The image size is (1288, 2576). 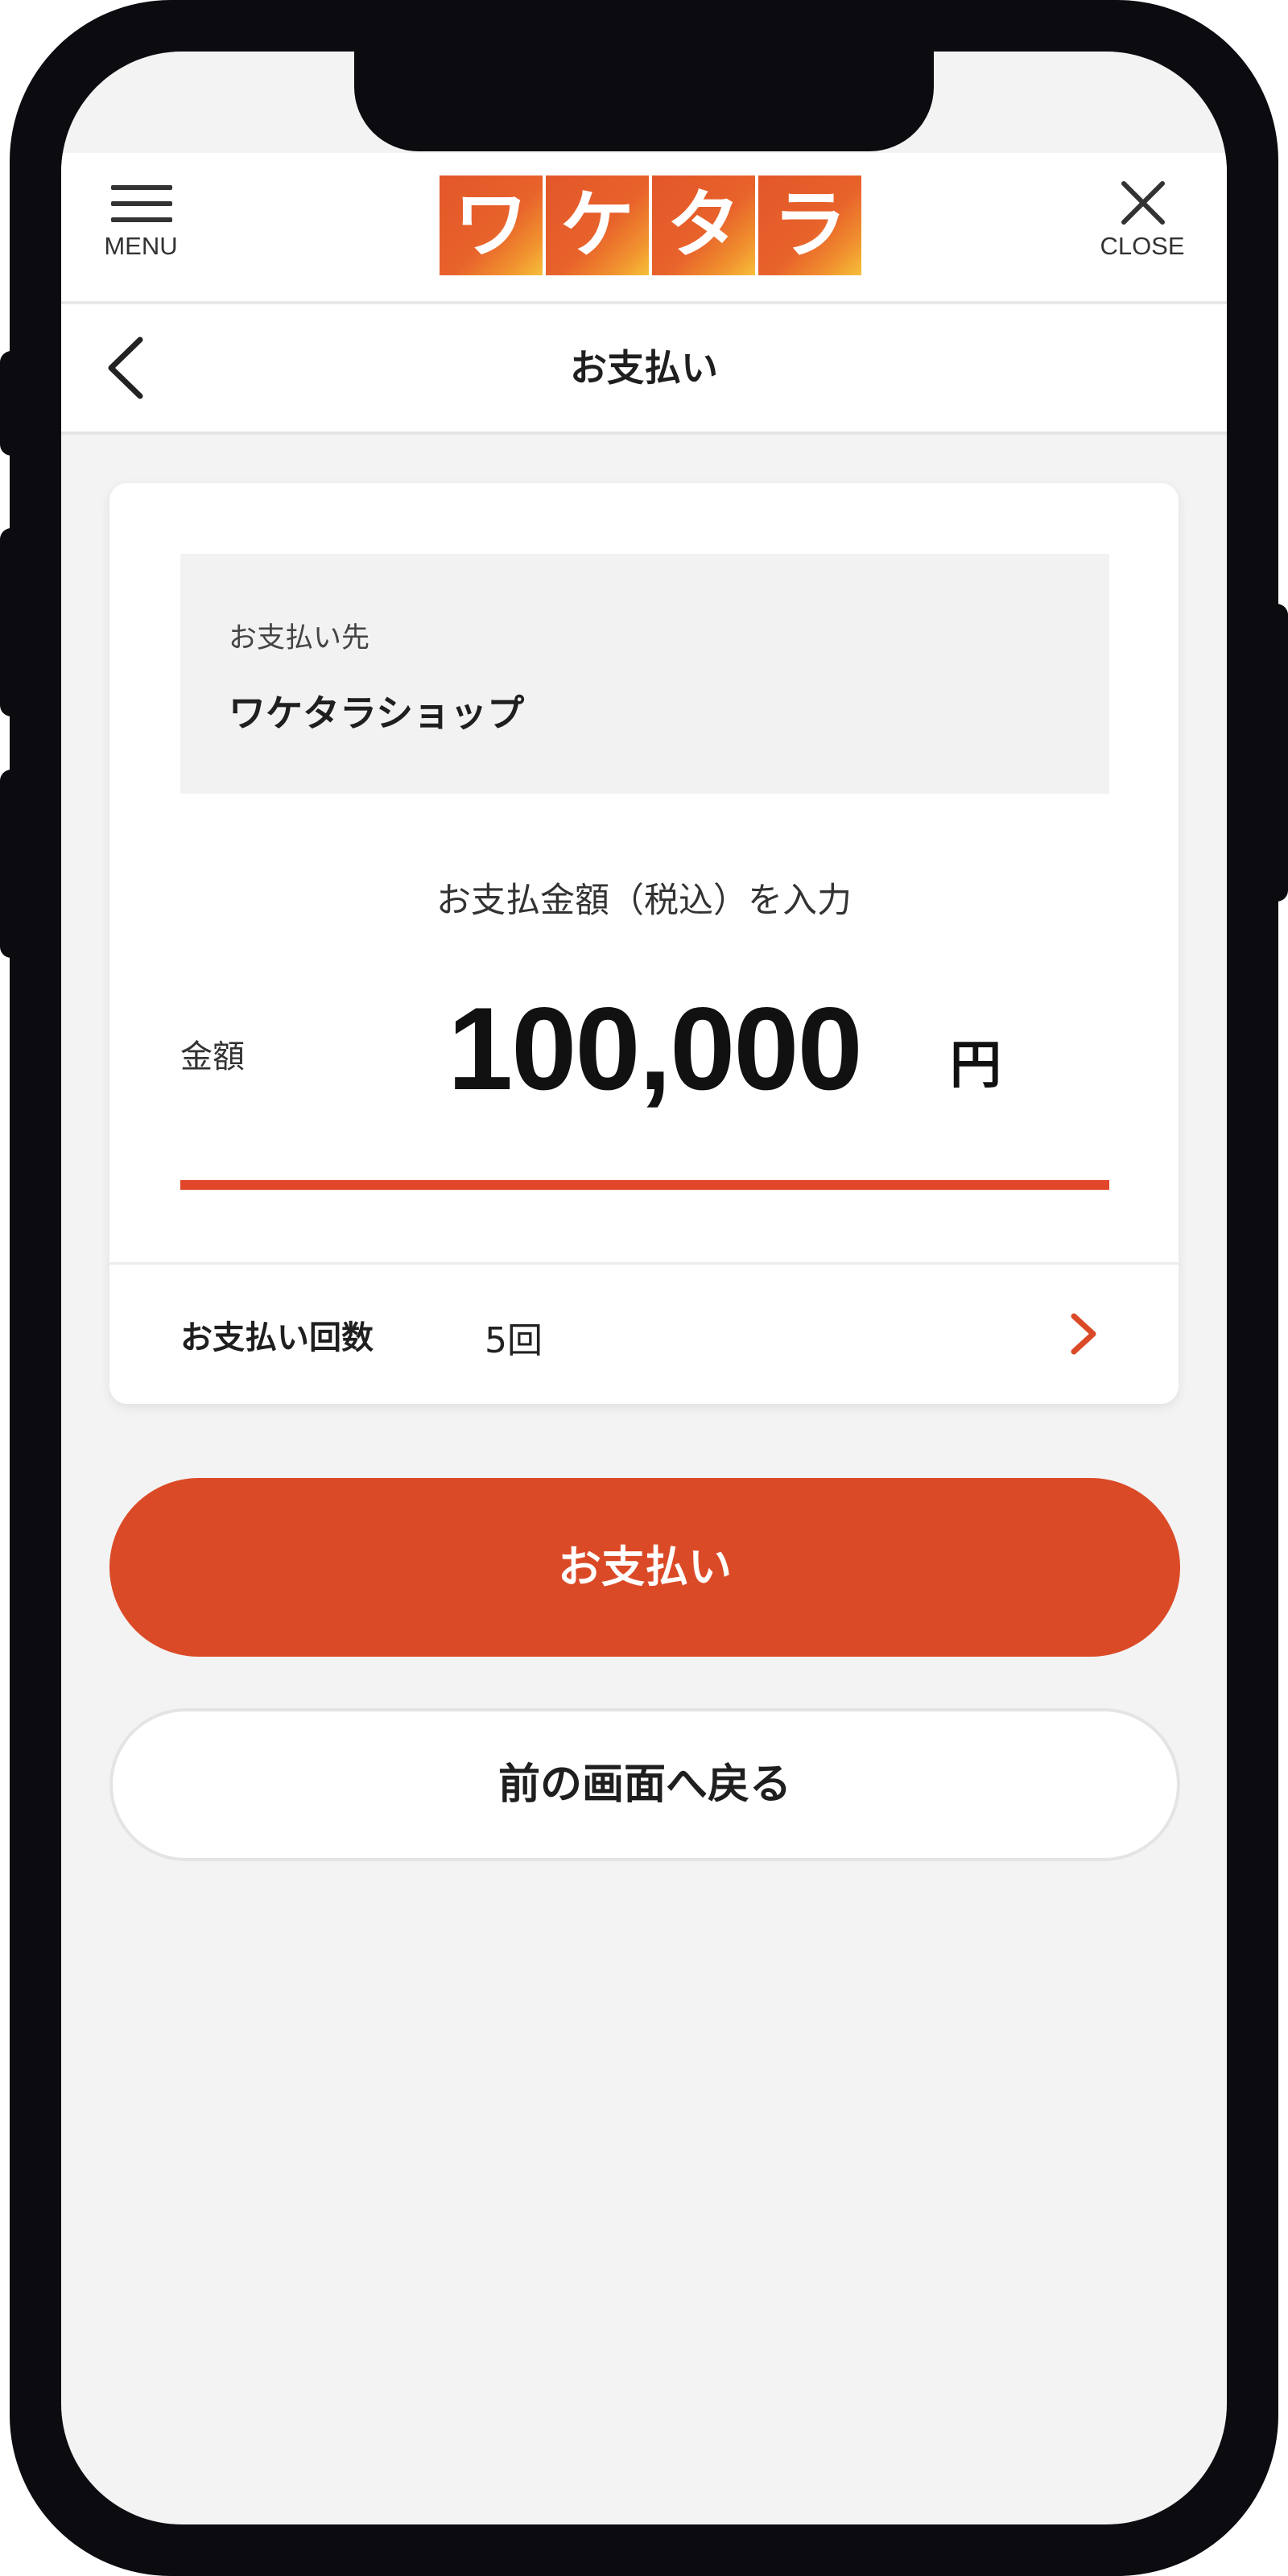 I want to click on page-title: お支払い, so click(x=644, y=368).